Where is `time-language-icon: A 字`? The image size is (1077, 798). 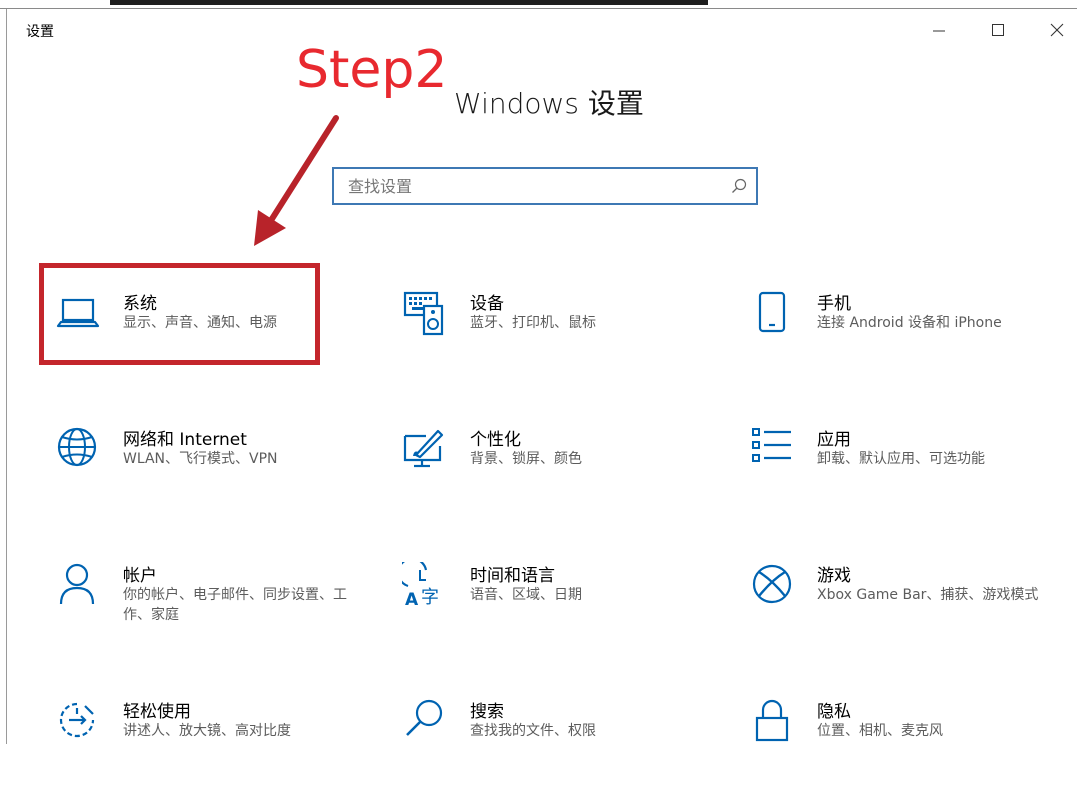
time-language-icon: A 字 is located at coordinates (420, 586).